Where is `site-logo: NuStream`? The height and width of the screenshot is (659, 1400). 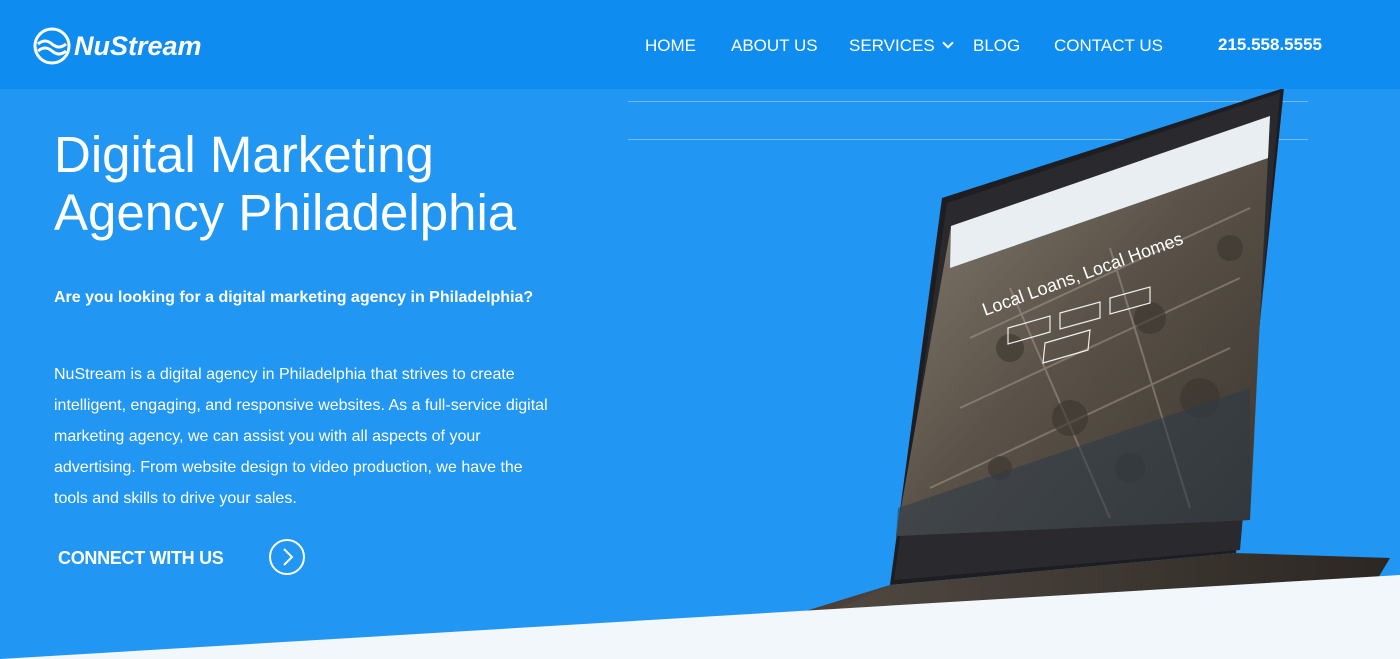
site-logo: NuStream is located at coordinates (117, 46).